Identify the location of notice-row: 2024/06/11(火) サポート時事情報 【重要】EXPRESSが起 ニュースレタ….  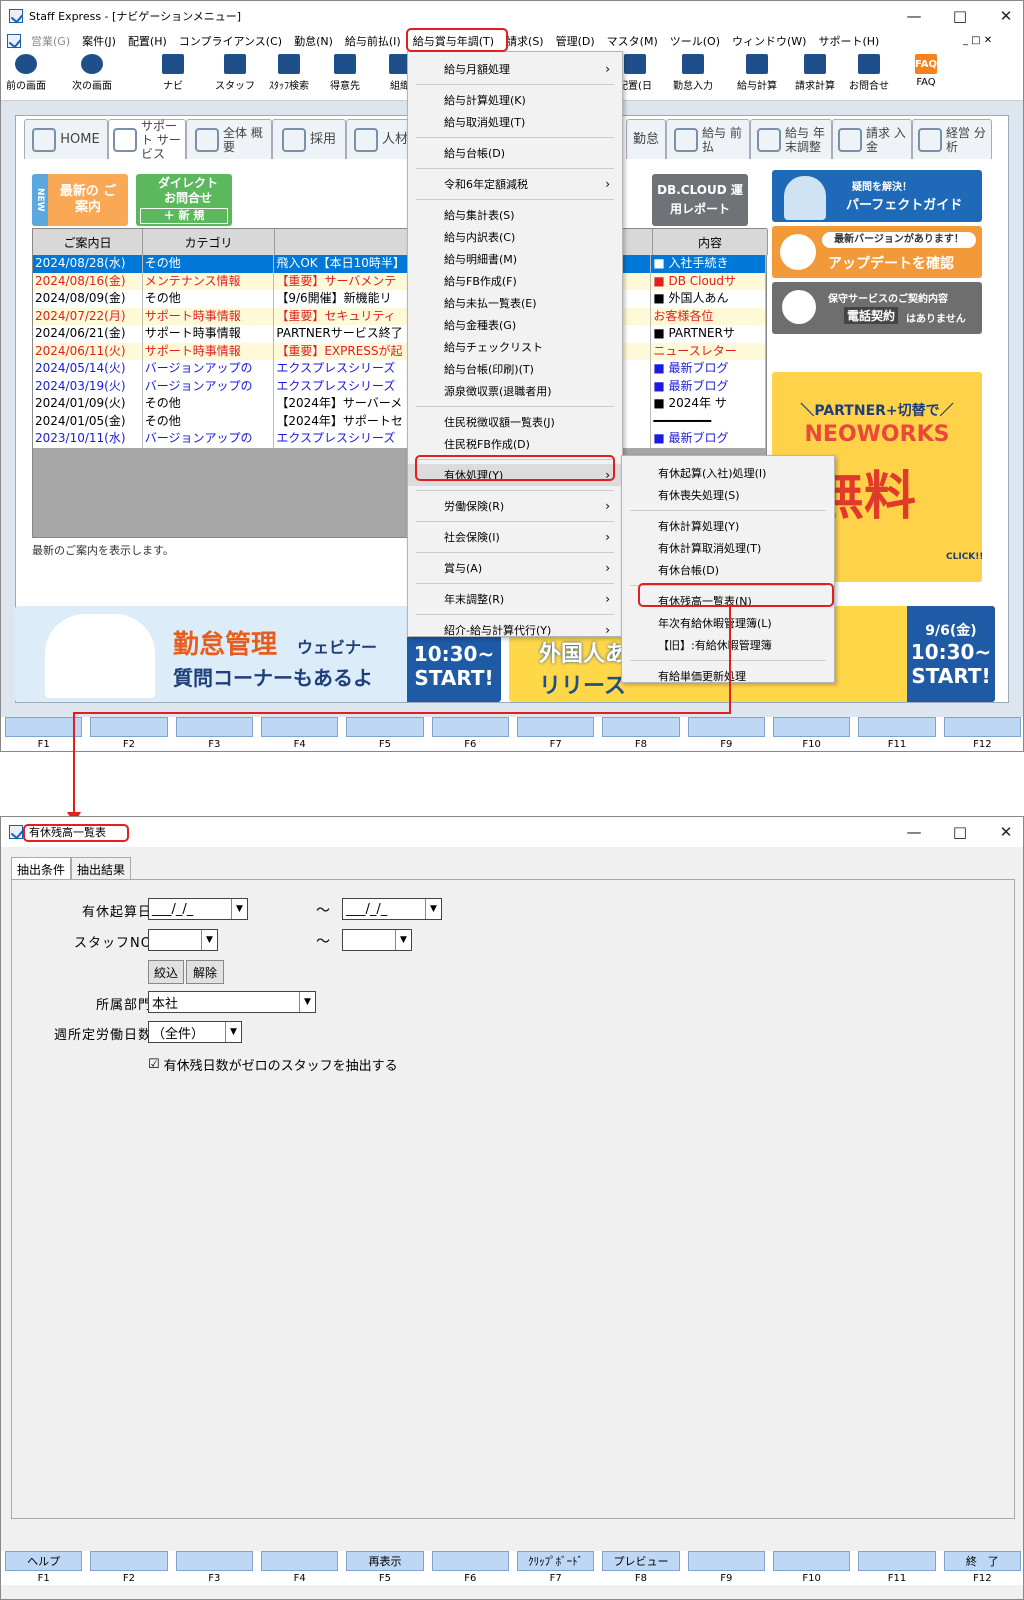
(399, 351).